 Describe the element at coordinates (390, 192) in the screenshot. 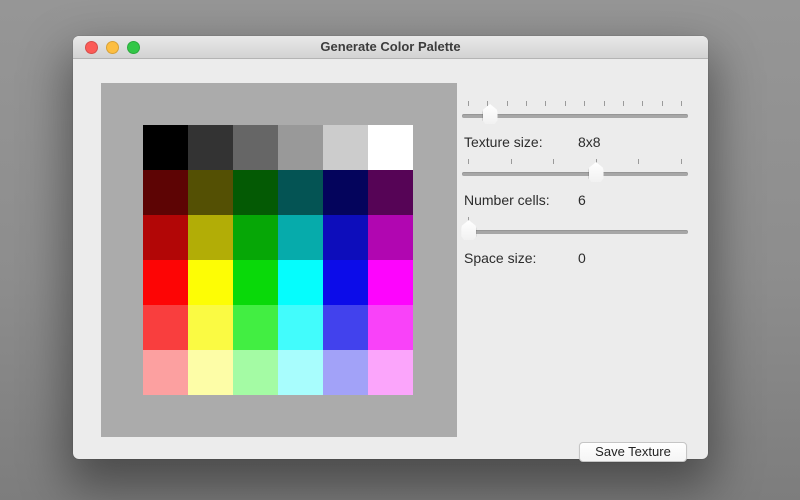

I see `palette-cell-r2-c6` at that location.